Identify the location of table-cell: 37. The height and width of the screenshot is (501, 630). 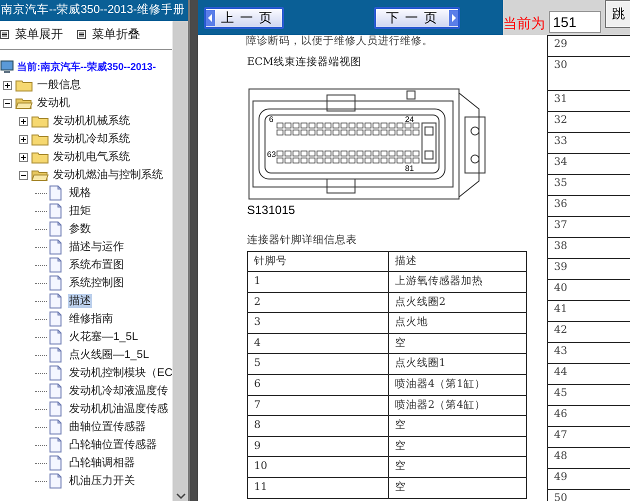
(589, 227).